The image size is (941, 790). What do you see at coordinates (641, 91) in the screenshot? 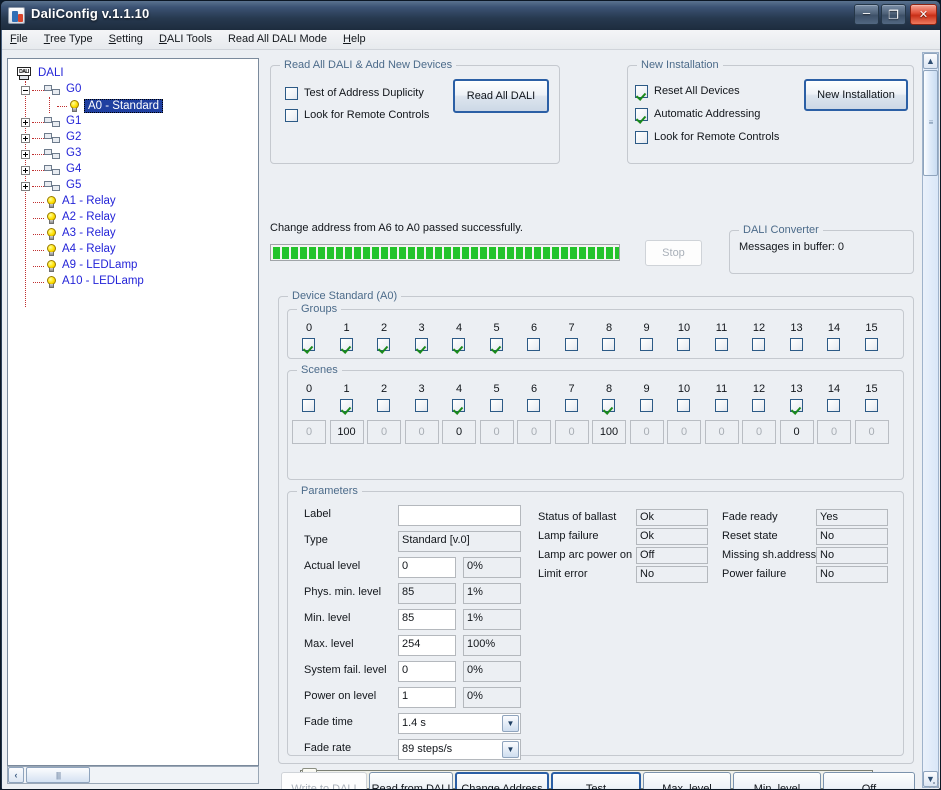
I see `checkbox-reset-all-devices` at bounding box center [641, 91].